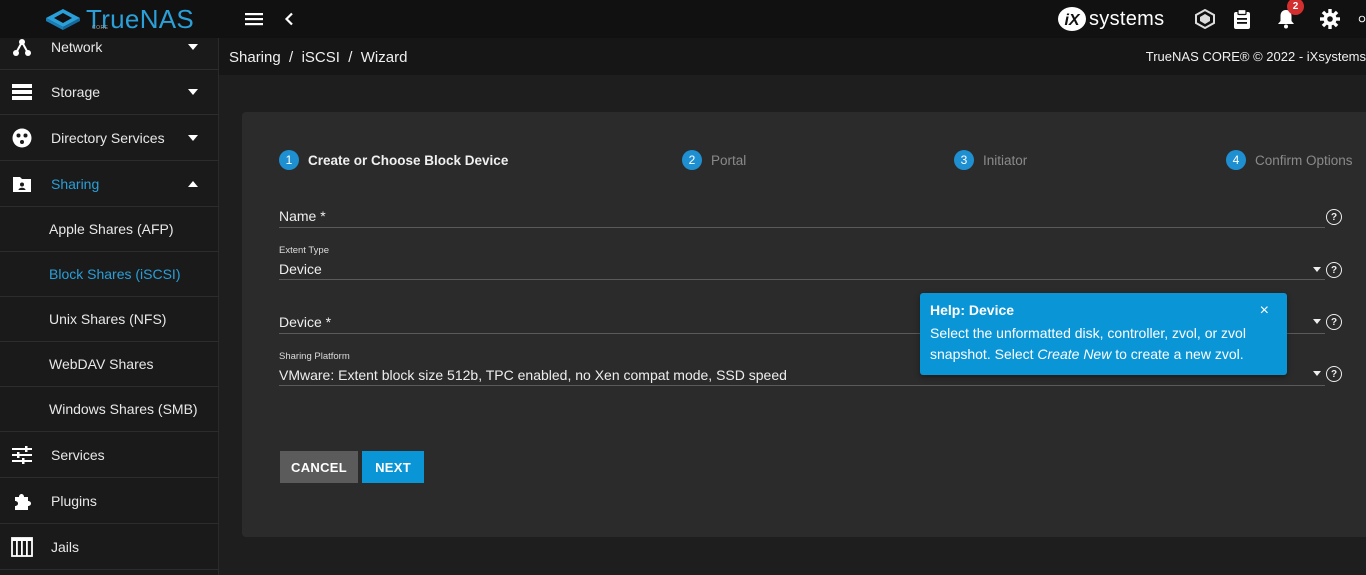 The image size is (1366, 575). What do you see at coordinates (1317, 373) in the screenshot?
I see `sharing-platform-dropdown-icon` at bounding box center [1317, 373].